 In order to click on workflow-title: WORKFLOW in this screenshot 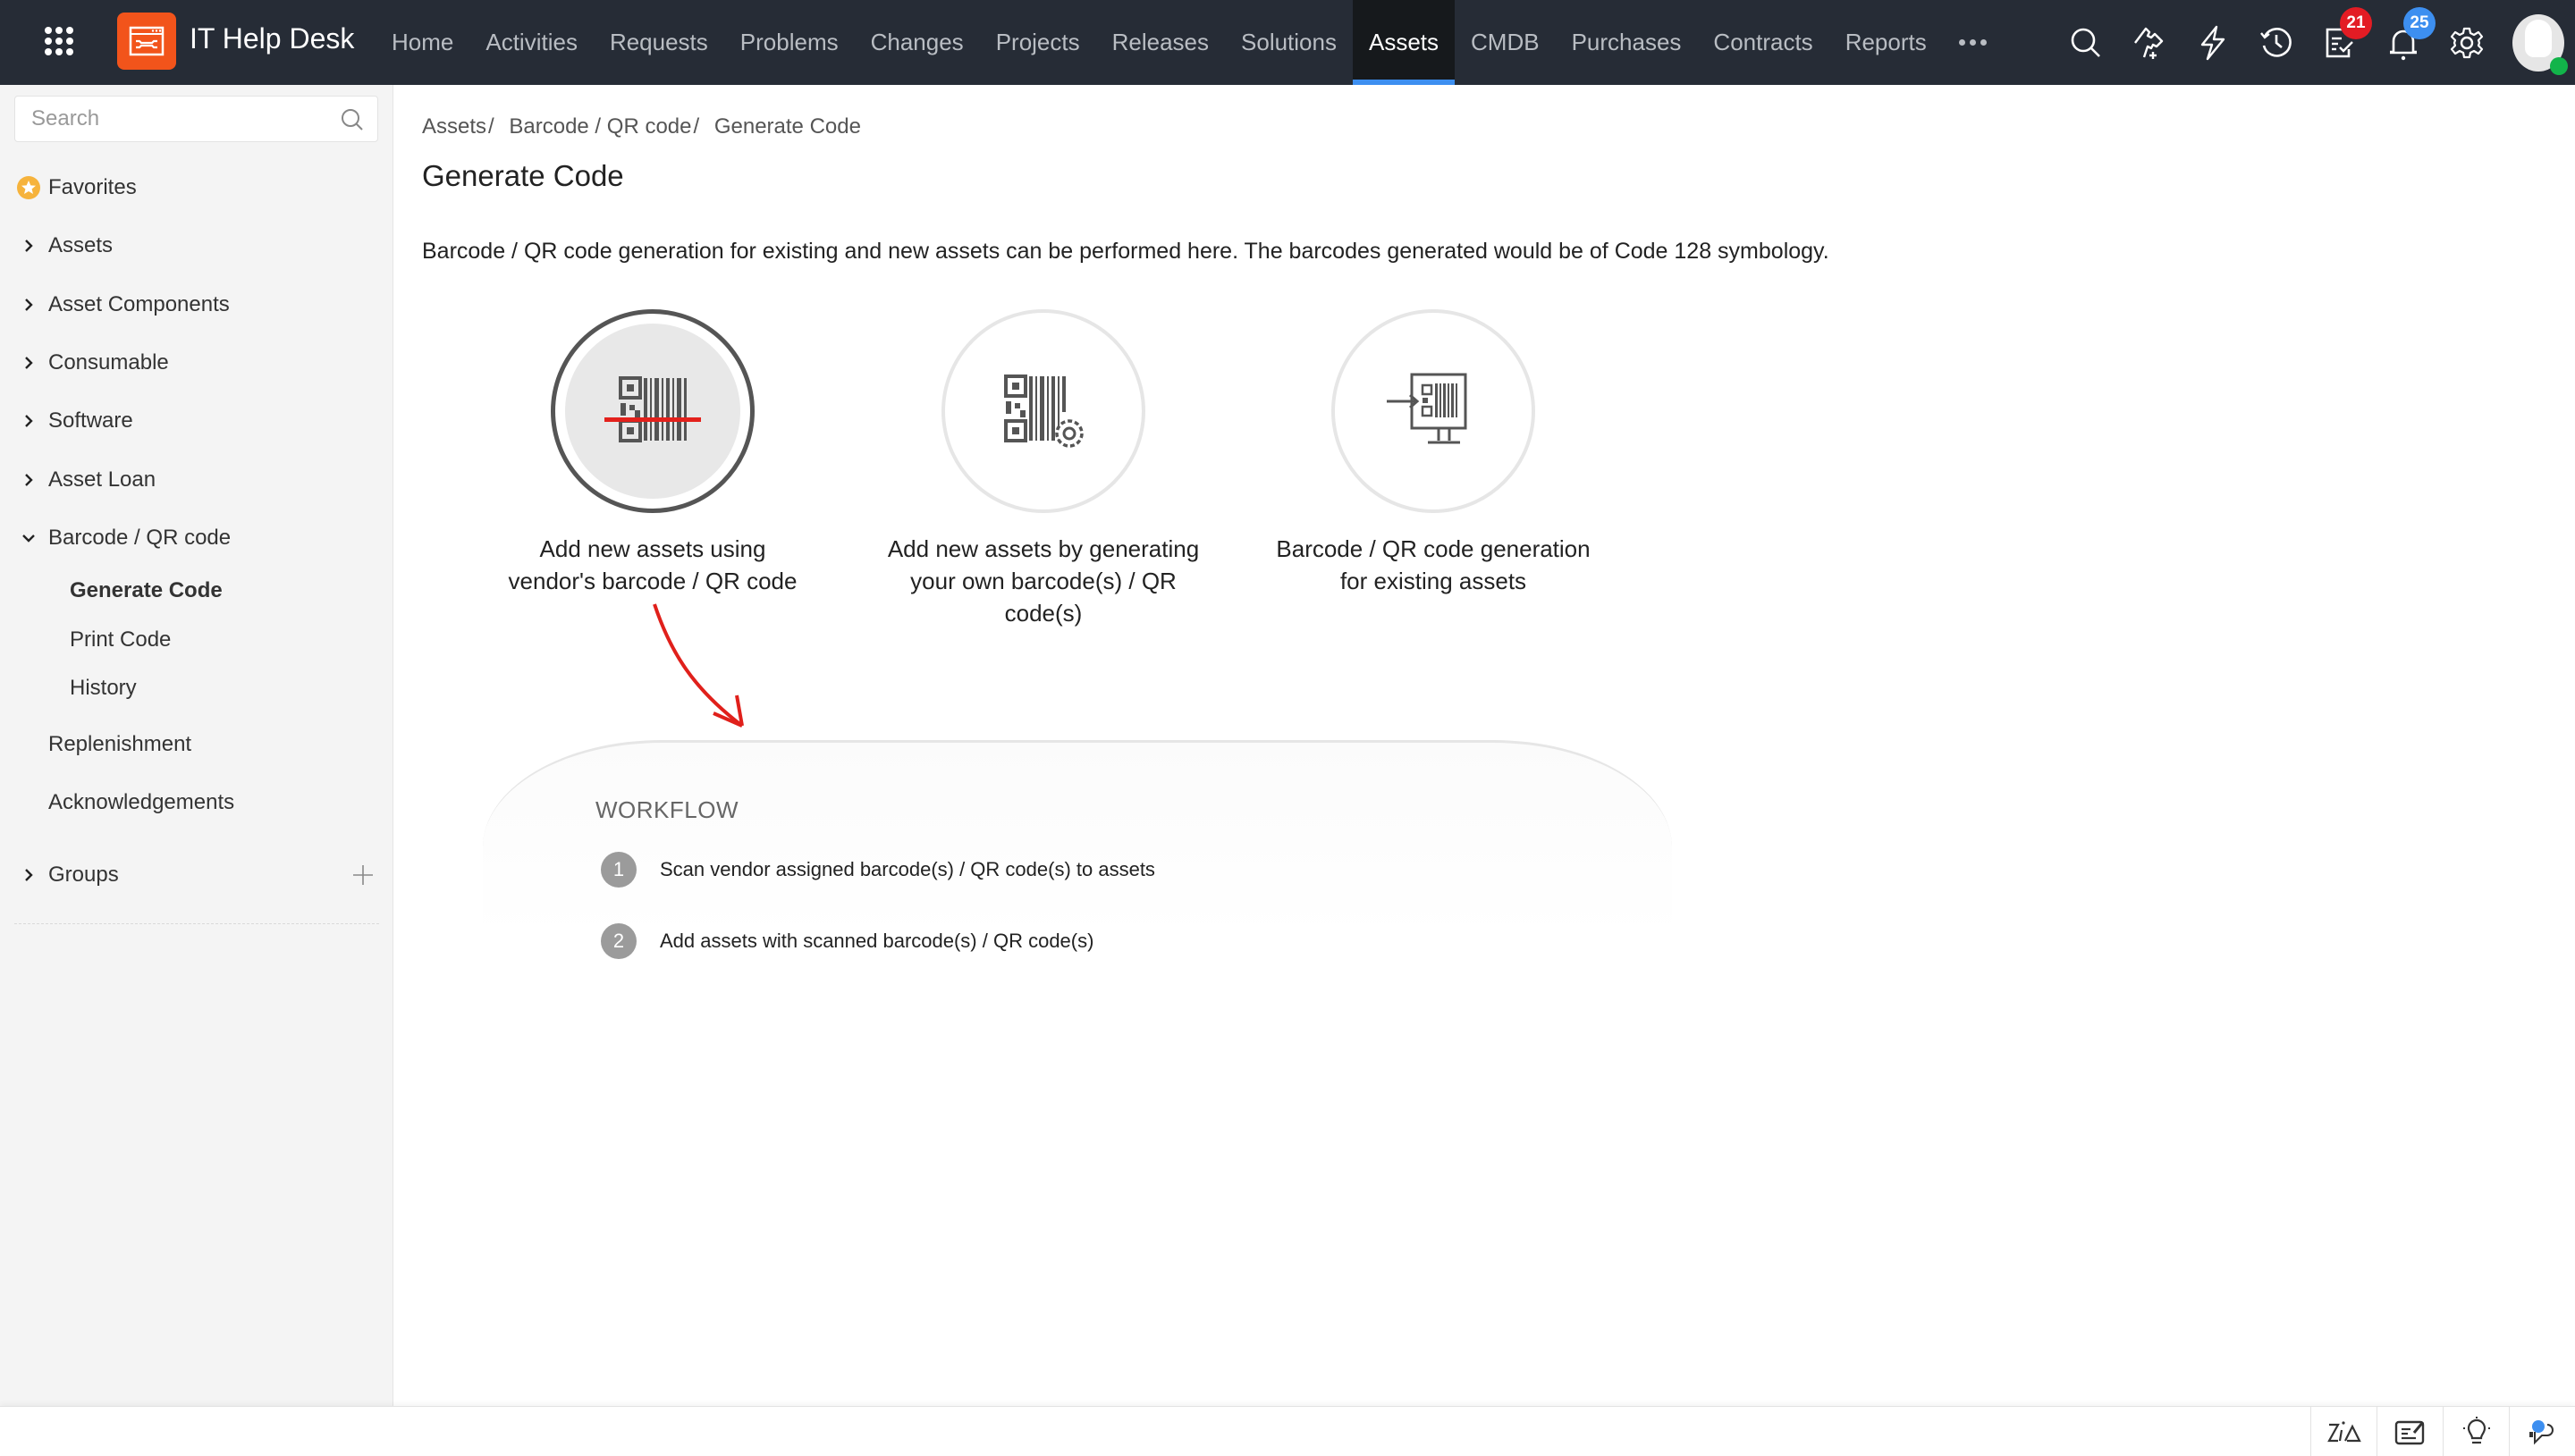, I will do `click(667, 810)`.